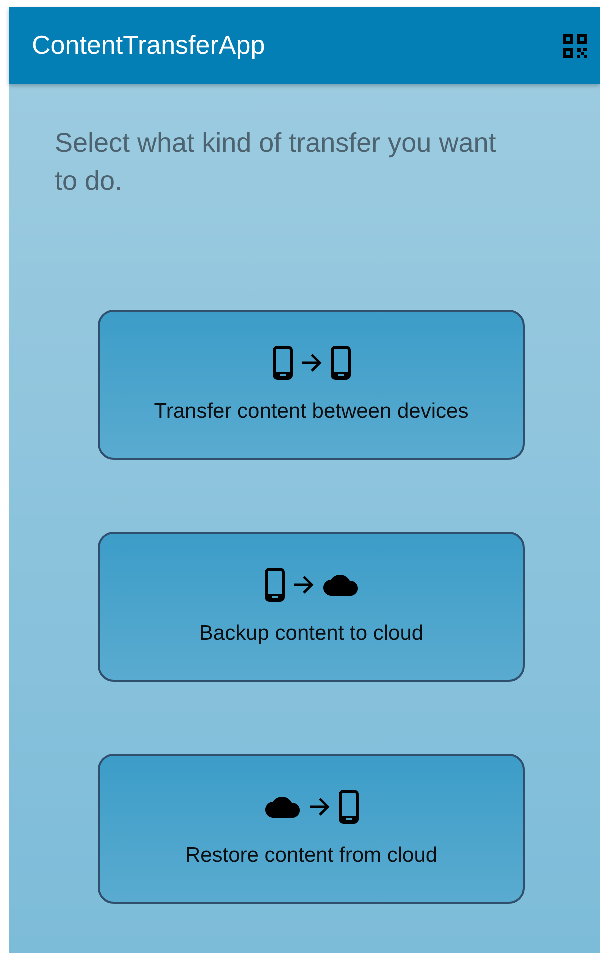 The image size is (600, 962). Describe the element at coordinates (149, 45) in the screenshot. I see `app-title: ContentTransferApp` at that location.